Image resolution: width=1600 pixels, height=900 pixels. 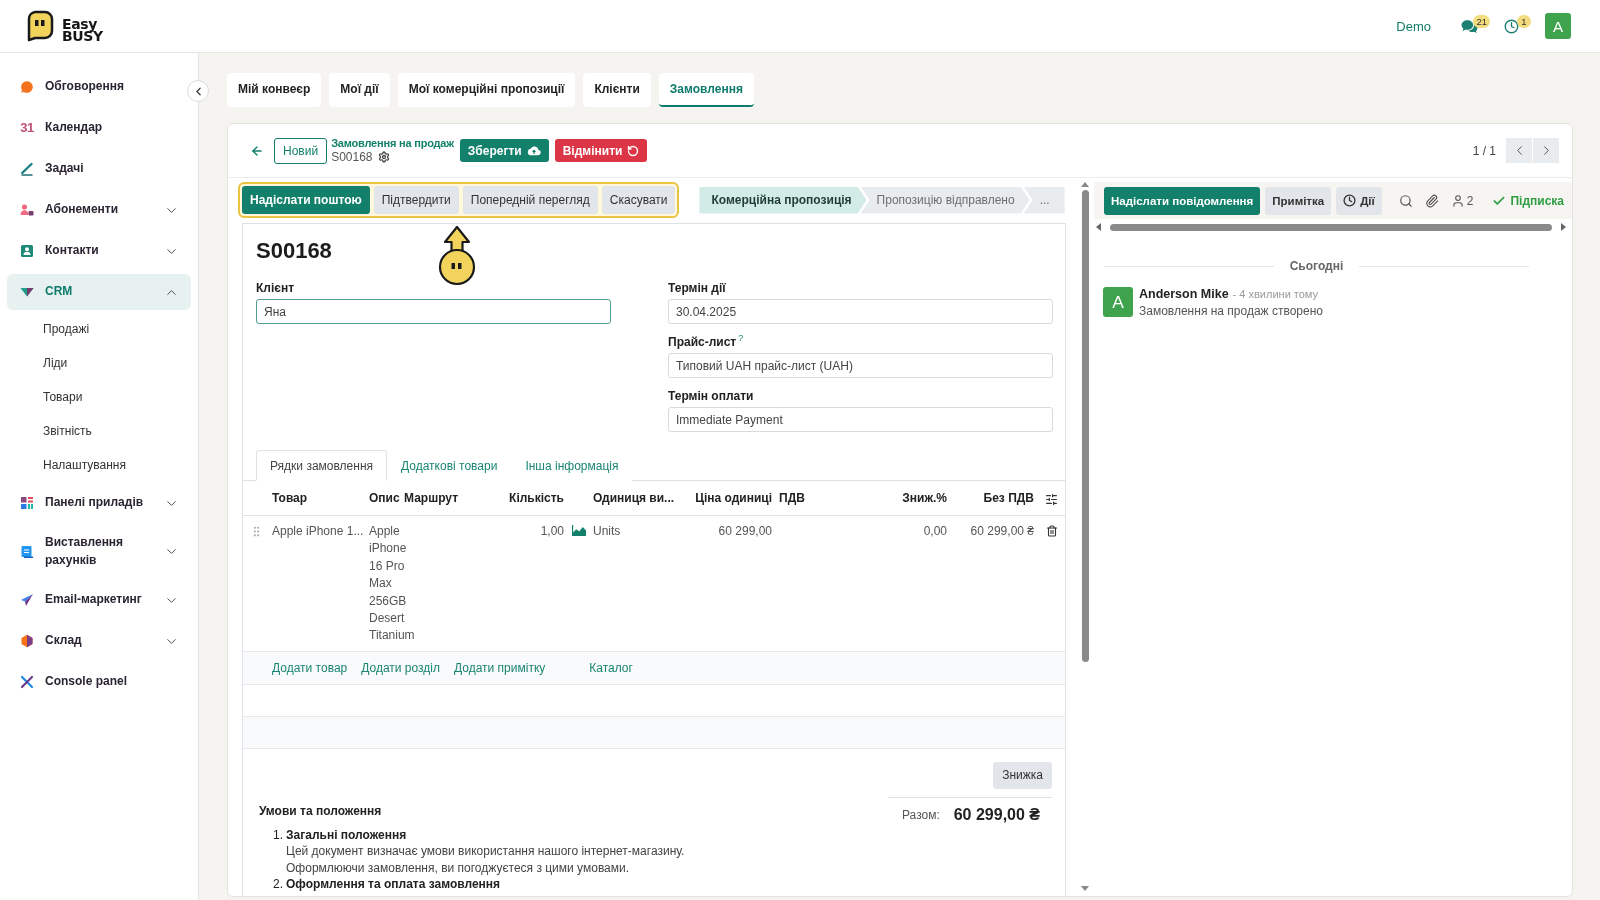 What do you see at coordinates (1484, 150) in the screenshot?
I see `pager-counter: 1 / 1` at bounding box center [1484, 150].